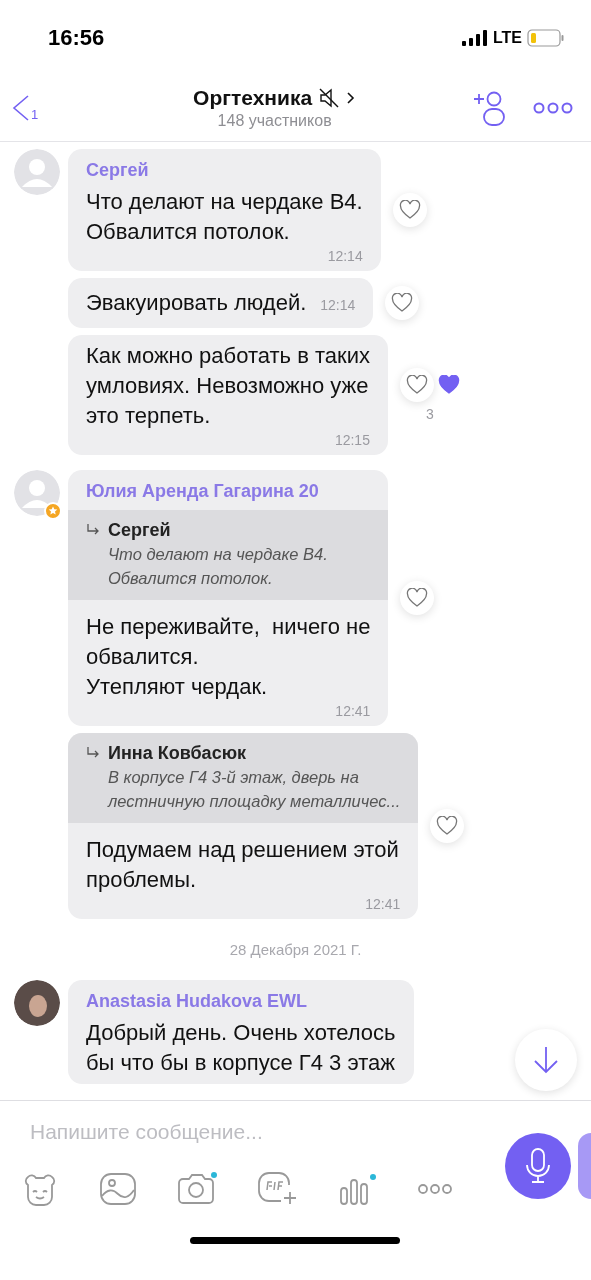  Describe the element at coordinates (351, 98) in the screenshot. I see `chevron-right-icon` at that location.